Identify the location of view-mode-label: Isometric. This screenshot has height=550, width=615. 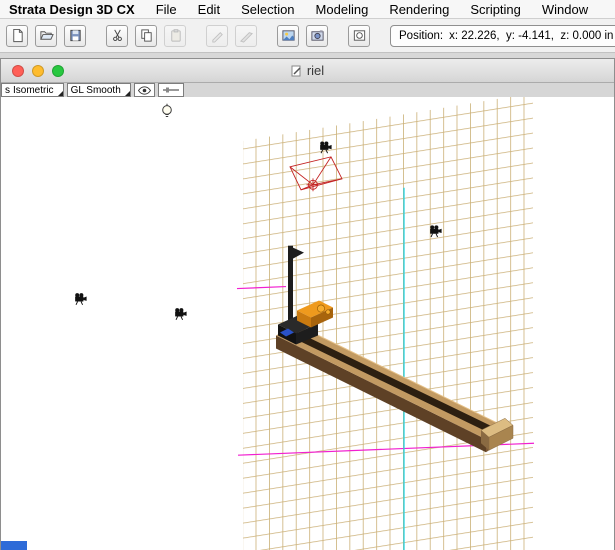
(33, 90).